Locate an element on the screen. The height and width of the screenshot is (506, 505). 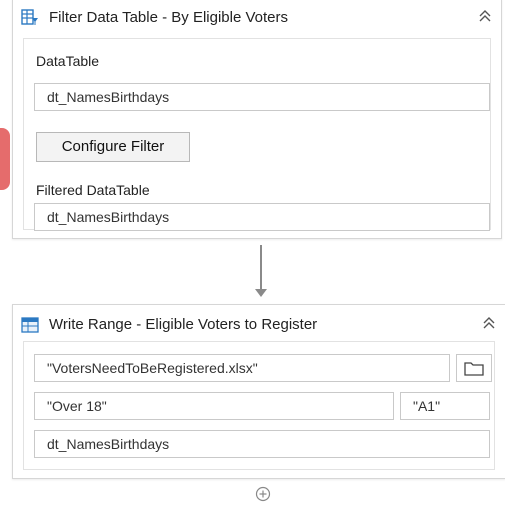
start-cell-input: "A1" is located at coordinates (445, 406).